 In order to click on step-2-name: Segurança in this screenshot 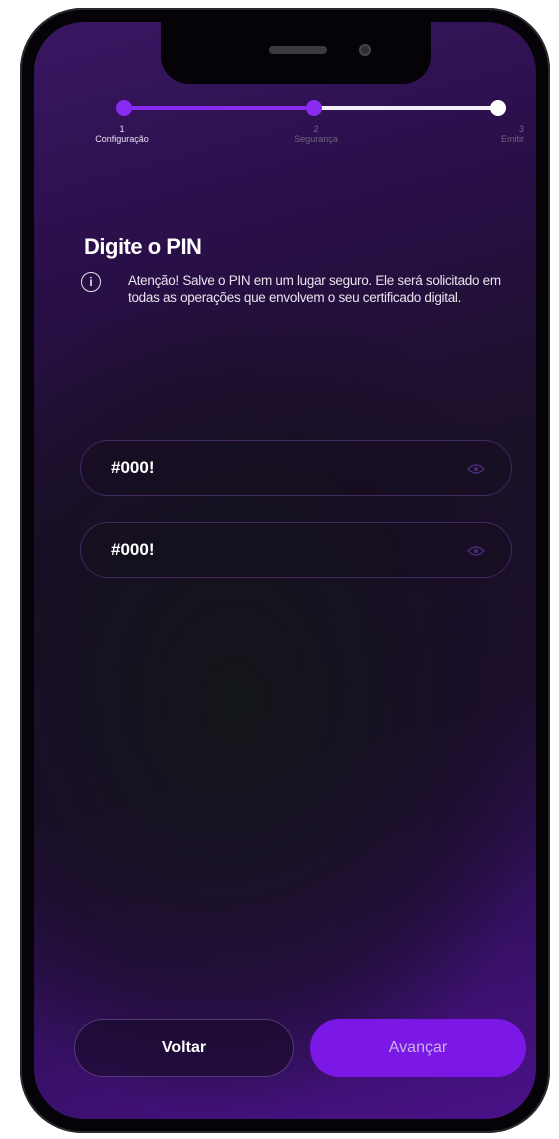, I will do `click(316, 139)`.